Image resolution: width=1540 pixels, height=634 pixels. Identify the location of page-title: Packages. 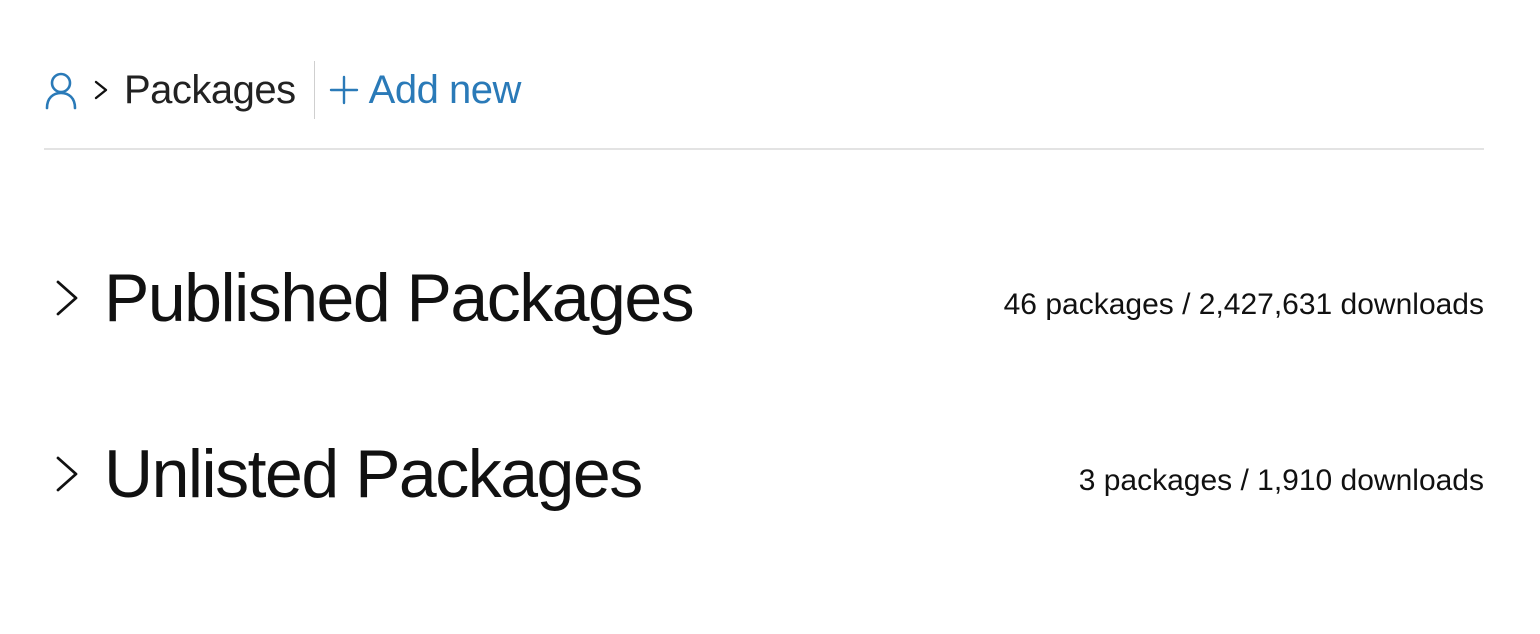
(210, 90).